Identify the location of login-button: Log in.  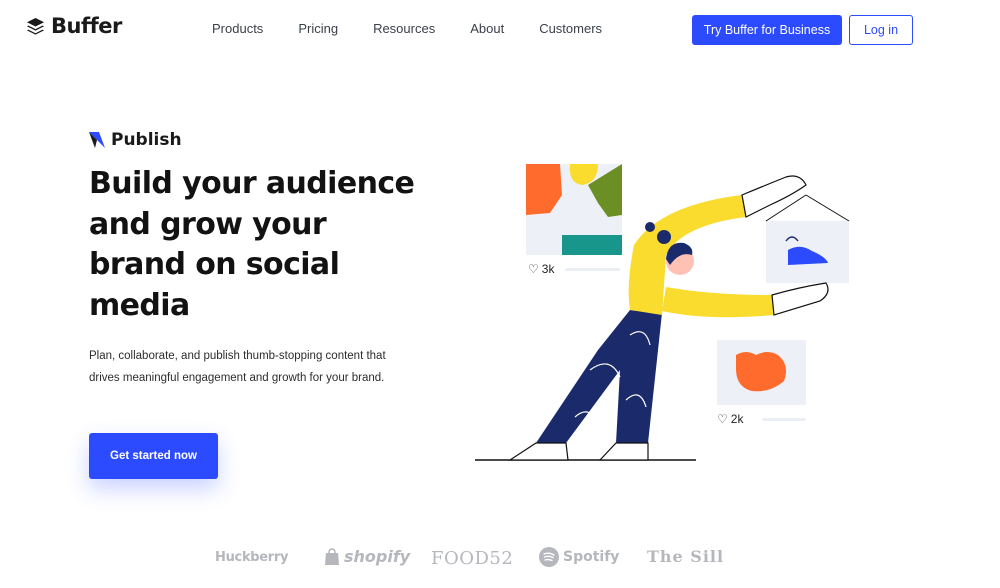
(881, 30).